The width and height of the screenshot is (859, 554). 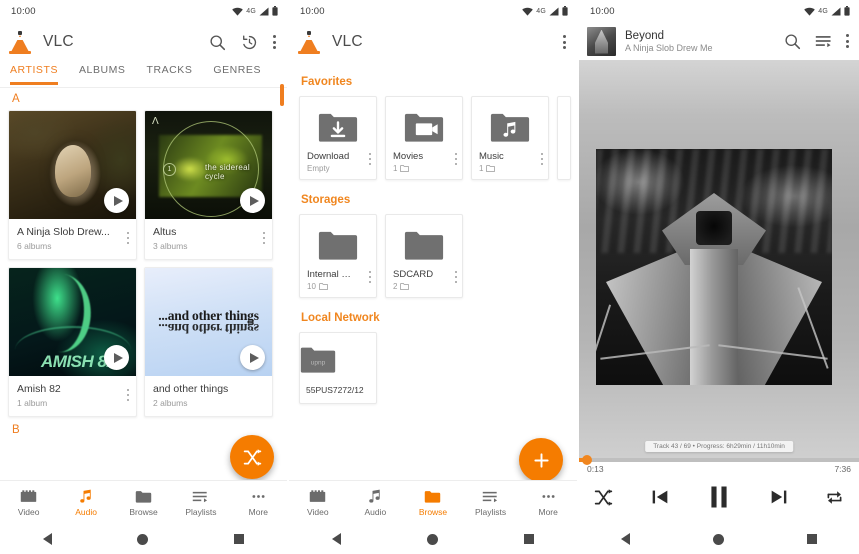 I want to click on tab-albums: ALBUMS, so click(x=102, y=69).